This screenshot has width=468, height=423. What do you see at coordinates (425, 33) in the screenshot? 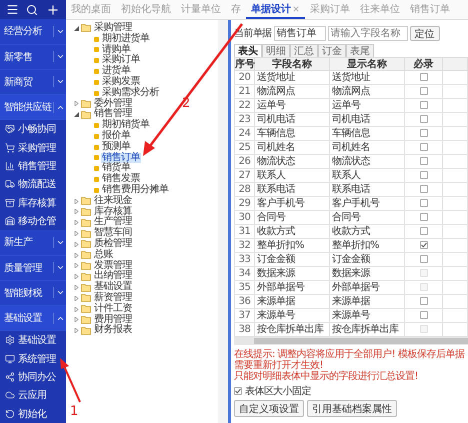
I see `locate-button: 定位` at bounding box center [425, 33].